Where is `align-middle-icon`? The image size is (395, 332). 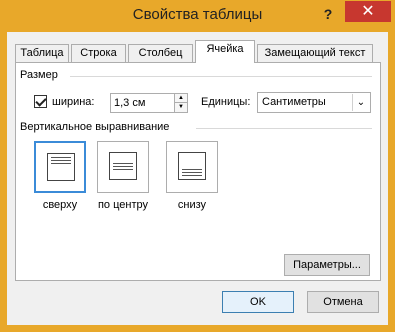 align-middle-icon is located at coordinates (123, 166).